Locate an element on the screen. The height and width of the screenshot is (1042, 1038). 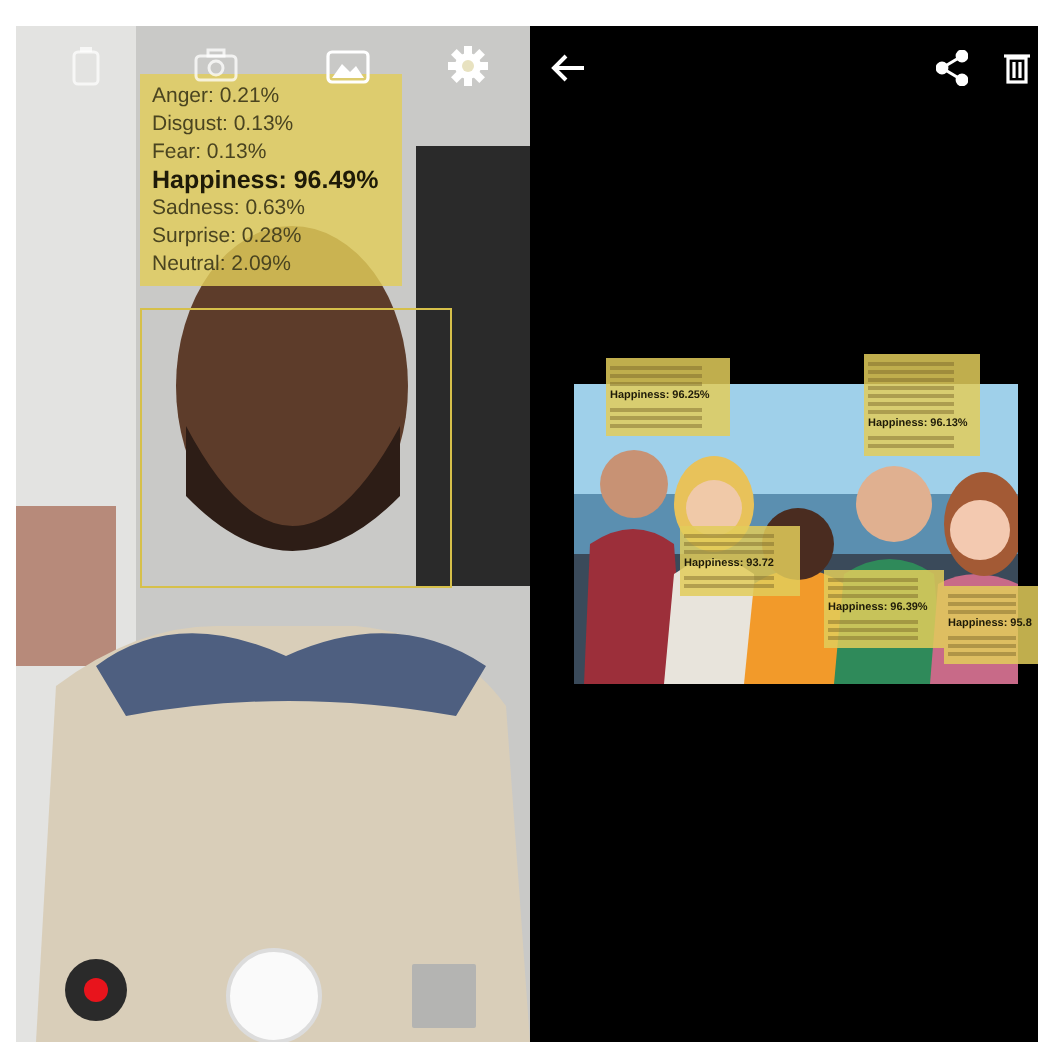
camera-icon is located at coordinates (216, 65).